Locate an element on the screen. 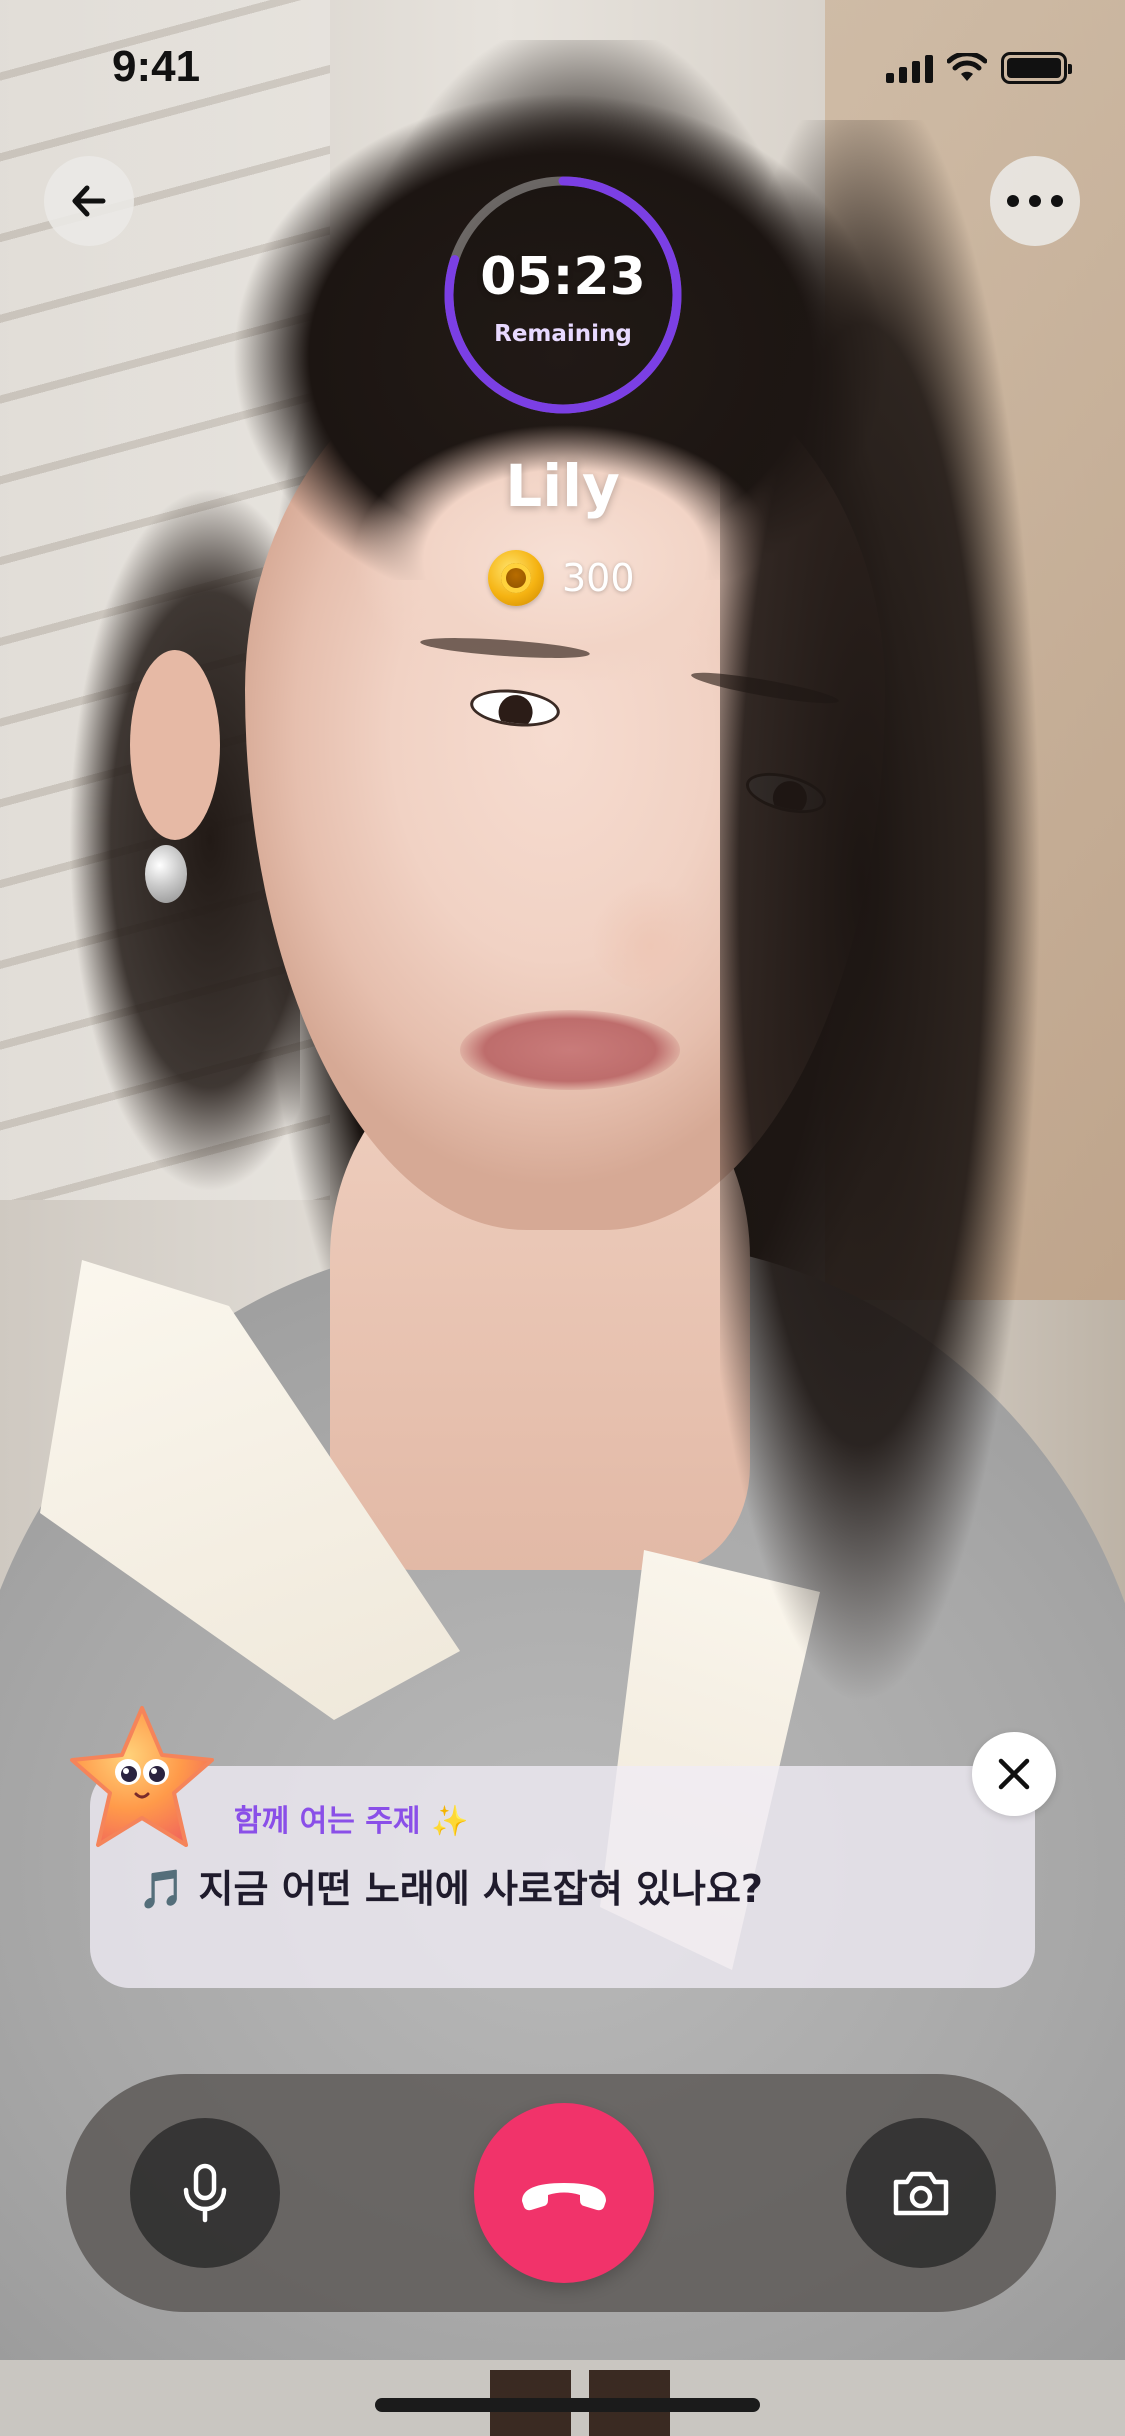  timer-label: Remaining is located at coordinates (563, 334).